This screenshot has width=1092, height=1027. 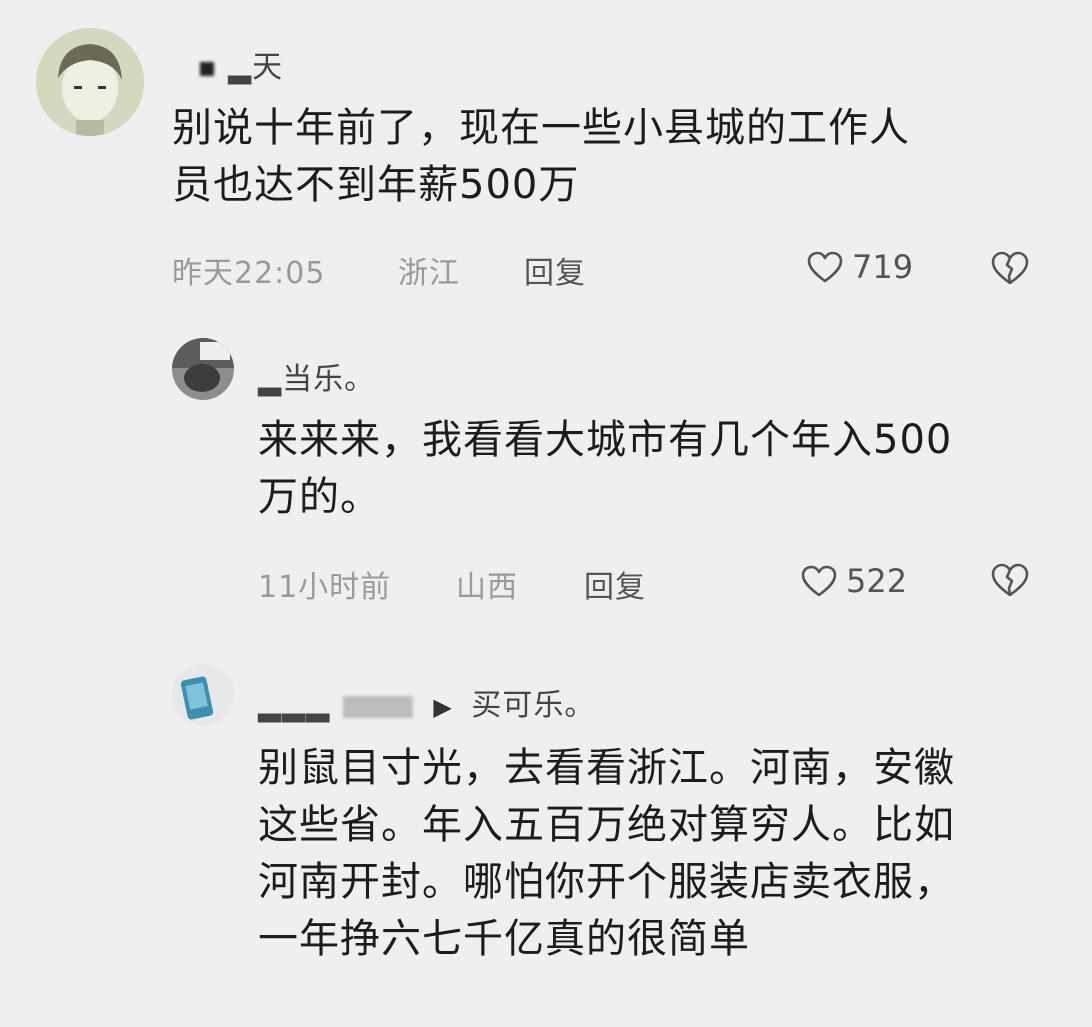 What do you see at coordinates (255, 67) in the screenshot?
I see `author-name: ▂天` at bounding box center [255, 67].